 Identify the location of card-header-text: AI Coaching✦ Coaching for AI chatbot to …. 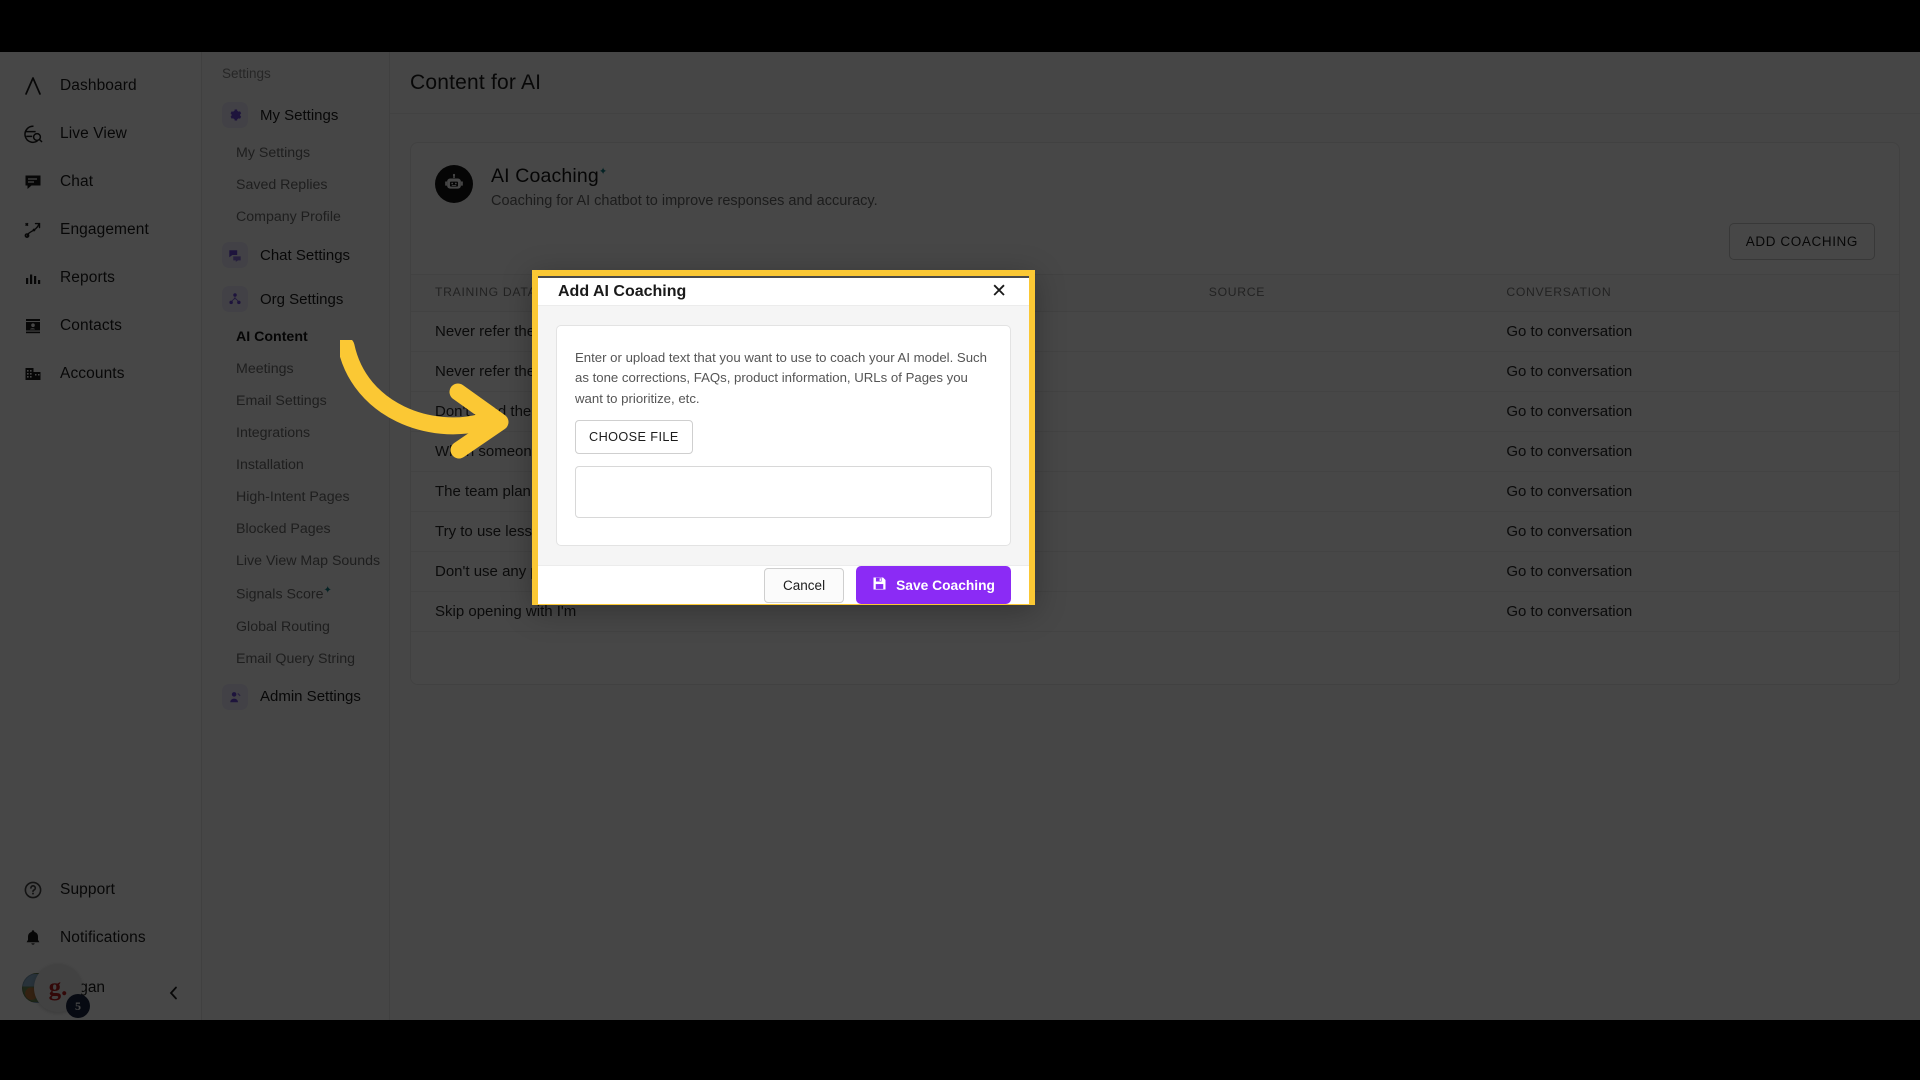
(684, 187).